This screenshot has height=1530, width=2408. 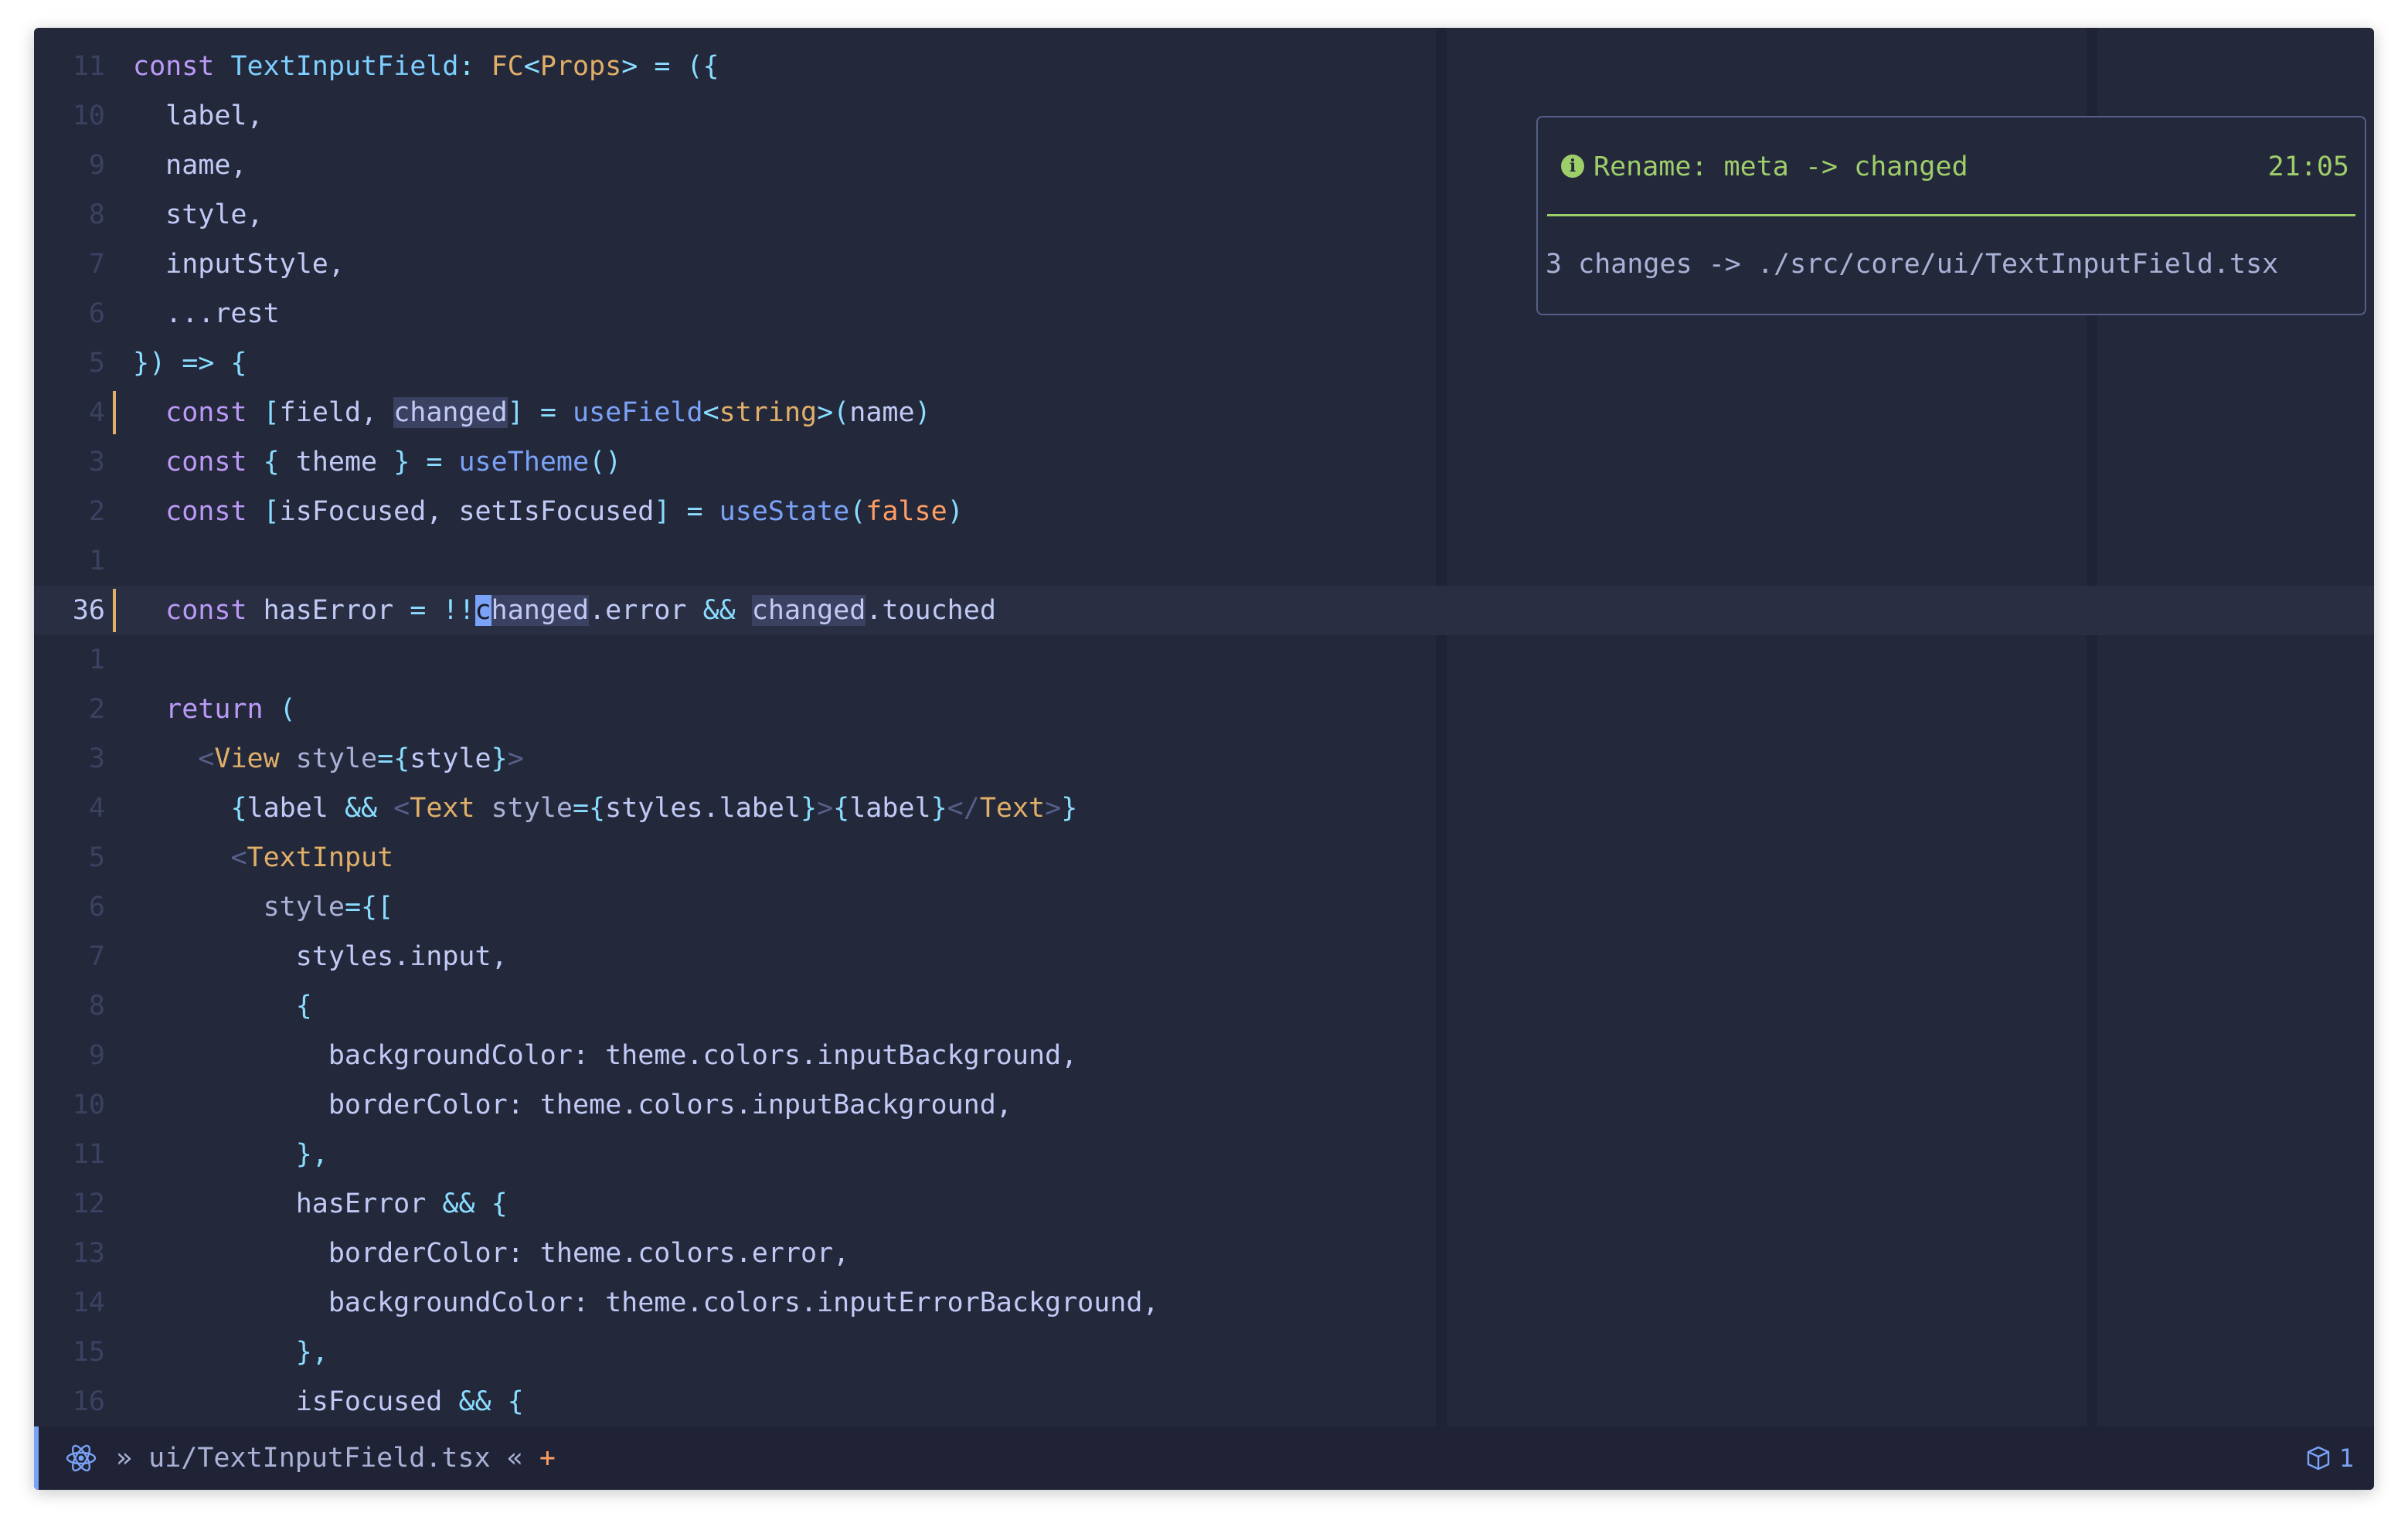 What do you see at coordinates (443, 610) in the screenshot?
I see `code-token: = !!` at bounding box center [443, 610].